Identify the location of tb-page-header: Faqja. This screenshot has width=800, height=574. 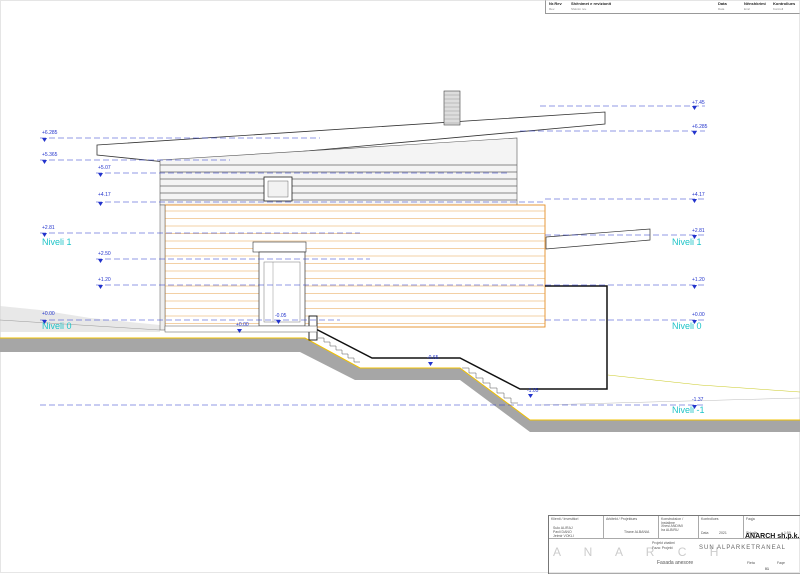
(750, 519).